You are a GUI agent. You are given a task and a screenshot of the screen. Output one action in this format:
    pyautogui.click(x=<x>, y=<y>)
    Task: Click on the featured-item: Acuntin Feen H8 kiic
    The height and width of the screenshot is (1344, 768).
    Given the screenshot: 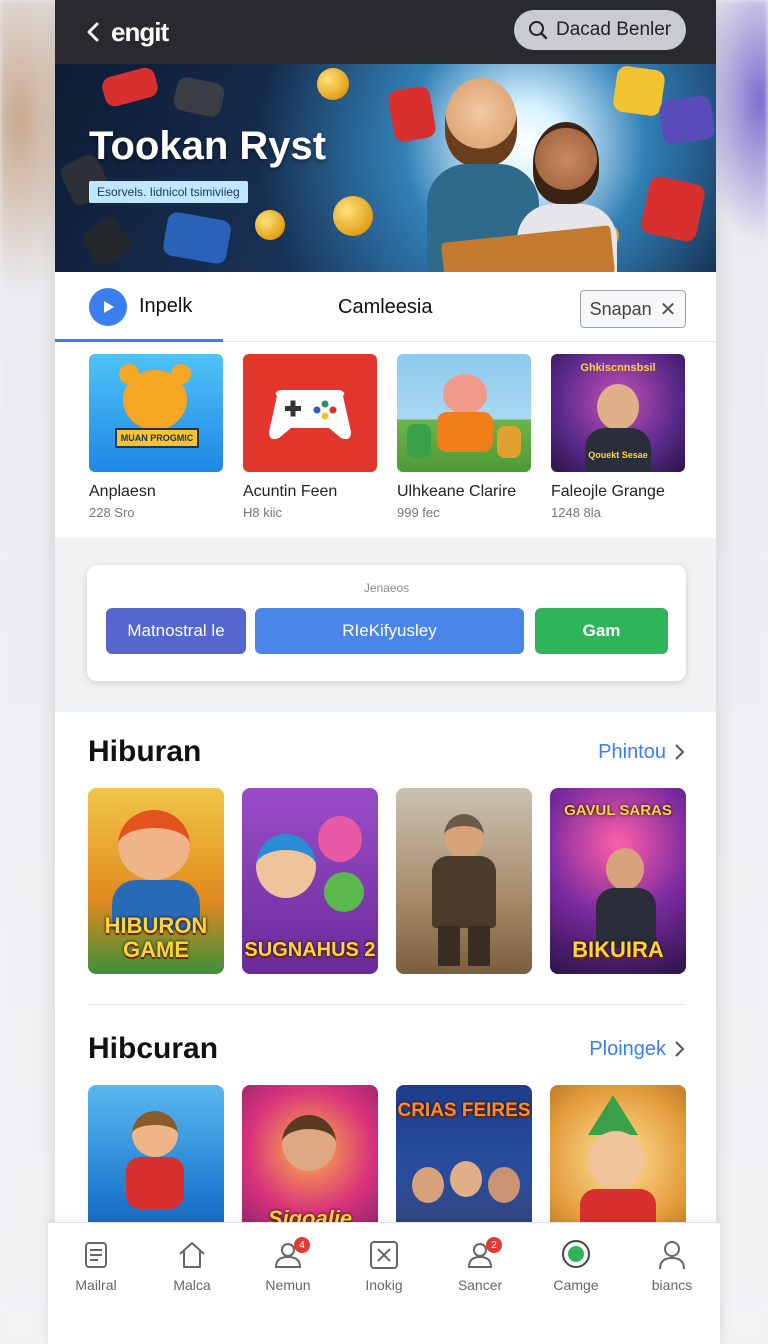 What is the action you would take?
    pyautogui.click(x=310, y=446)
    